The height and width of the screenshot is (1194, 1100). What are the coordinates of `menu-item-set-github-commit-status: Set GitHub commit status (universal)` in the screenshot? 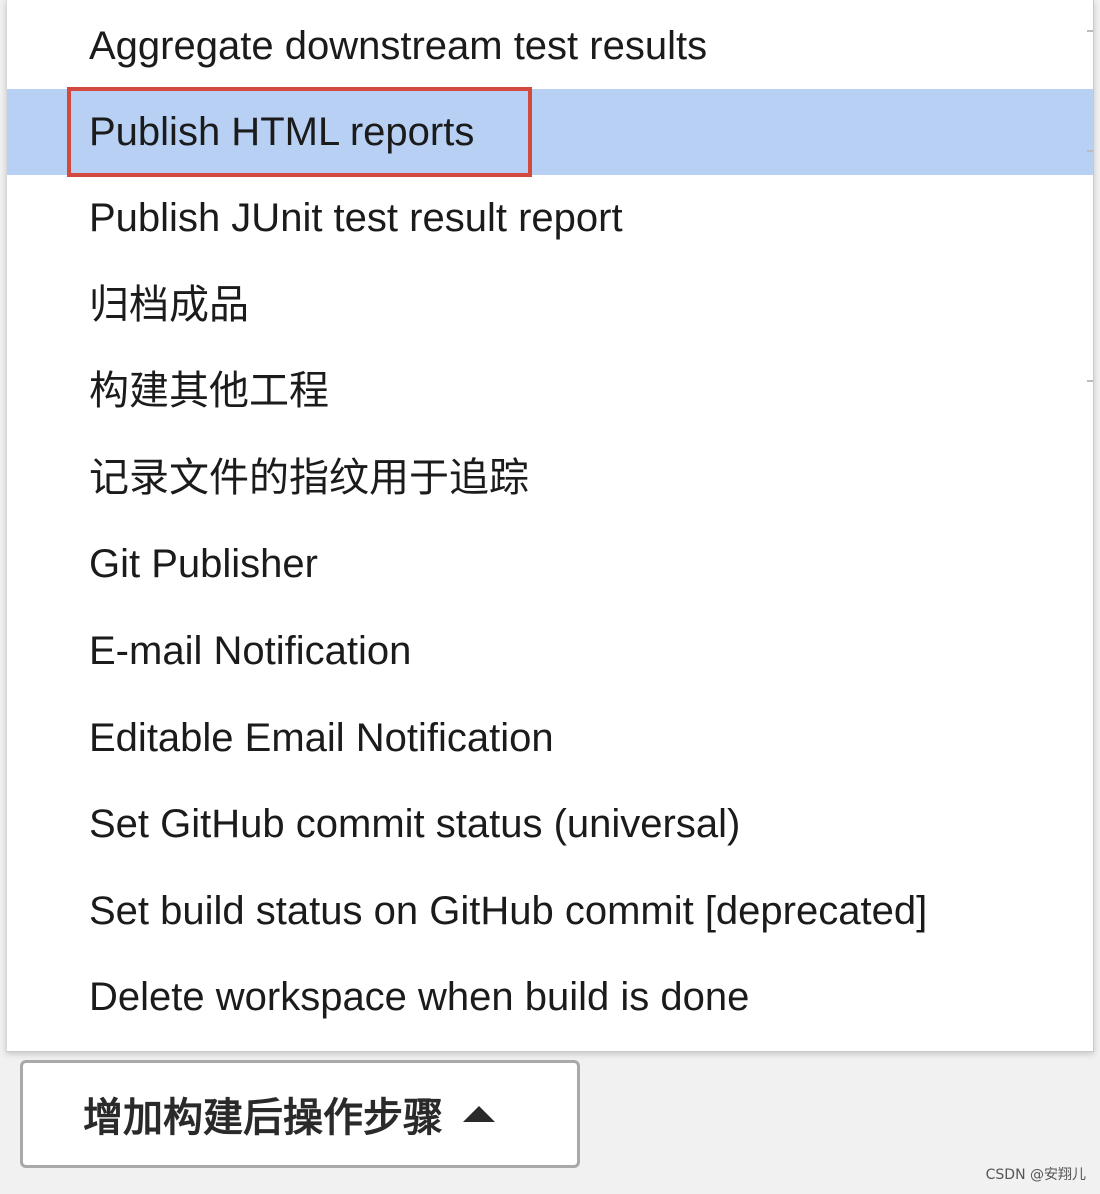 It's located at (550, 824).